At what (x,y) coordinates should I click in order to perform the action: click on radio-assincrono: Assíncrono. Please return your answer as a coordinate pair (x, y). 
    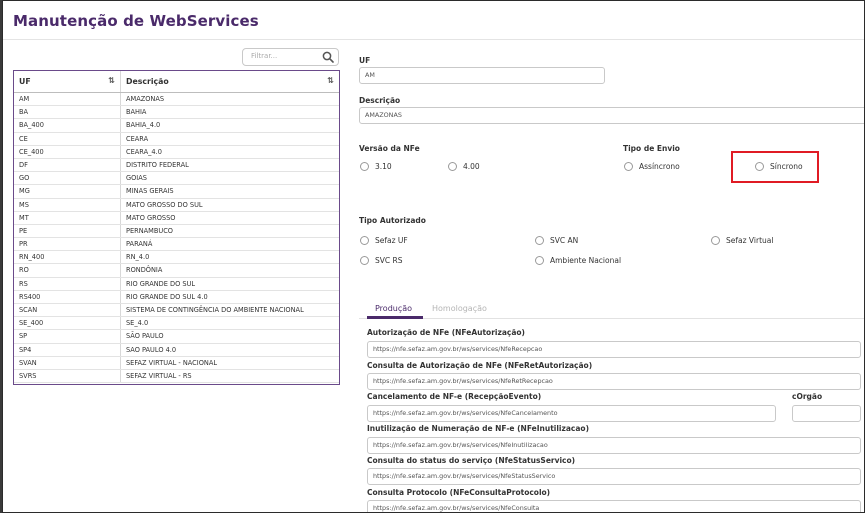
    Looking at the image, I should click on (652, 166).